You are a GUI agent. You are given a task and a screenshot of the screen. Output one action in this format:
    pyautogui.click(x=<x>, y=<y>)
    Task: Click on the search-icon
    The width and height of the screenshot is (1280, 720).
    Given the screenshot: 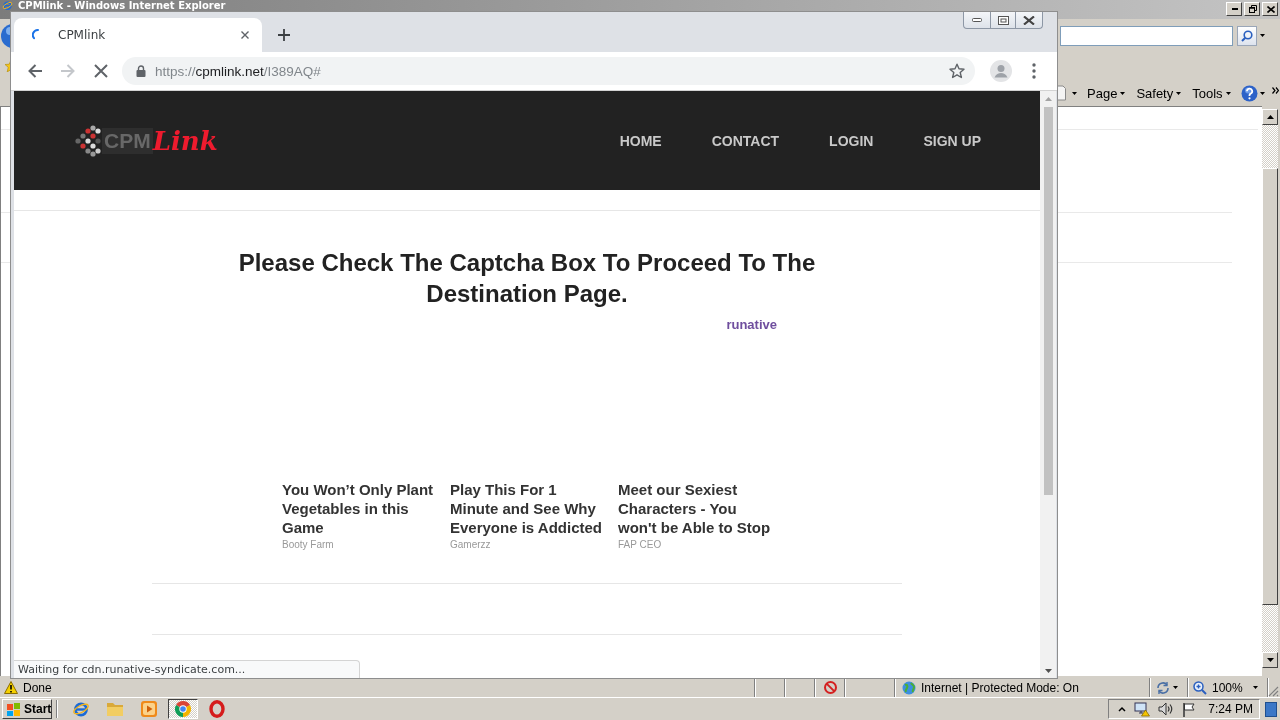 What is the action you would take?
    pyautogui.click(x=1247, y=35)
    